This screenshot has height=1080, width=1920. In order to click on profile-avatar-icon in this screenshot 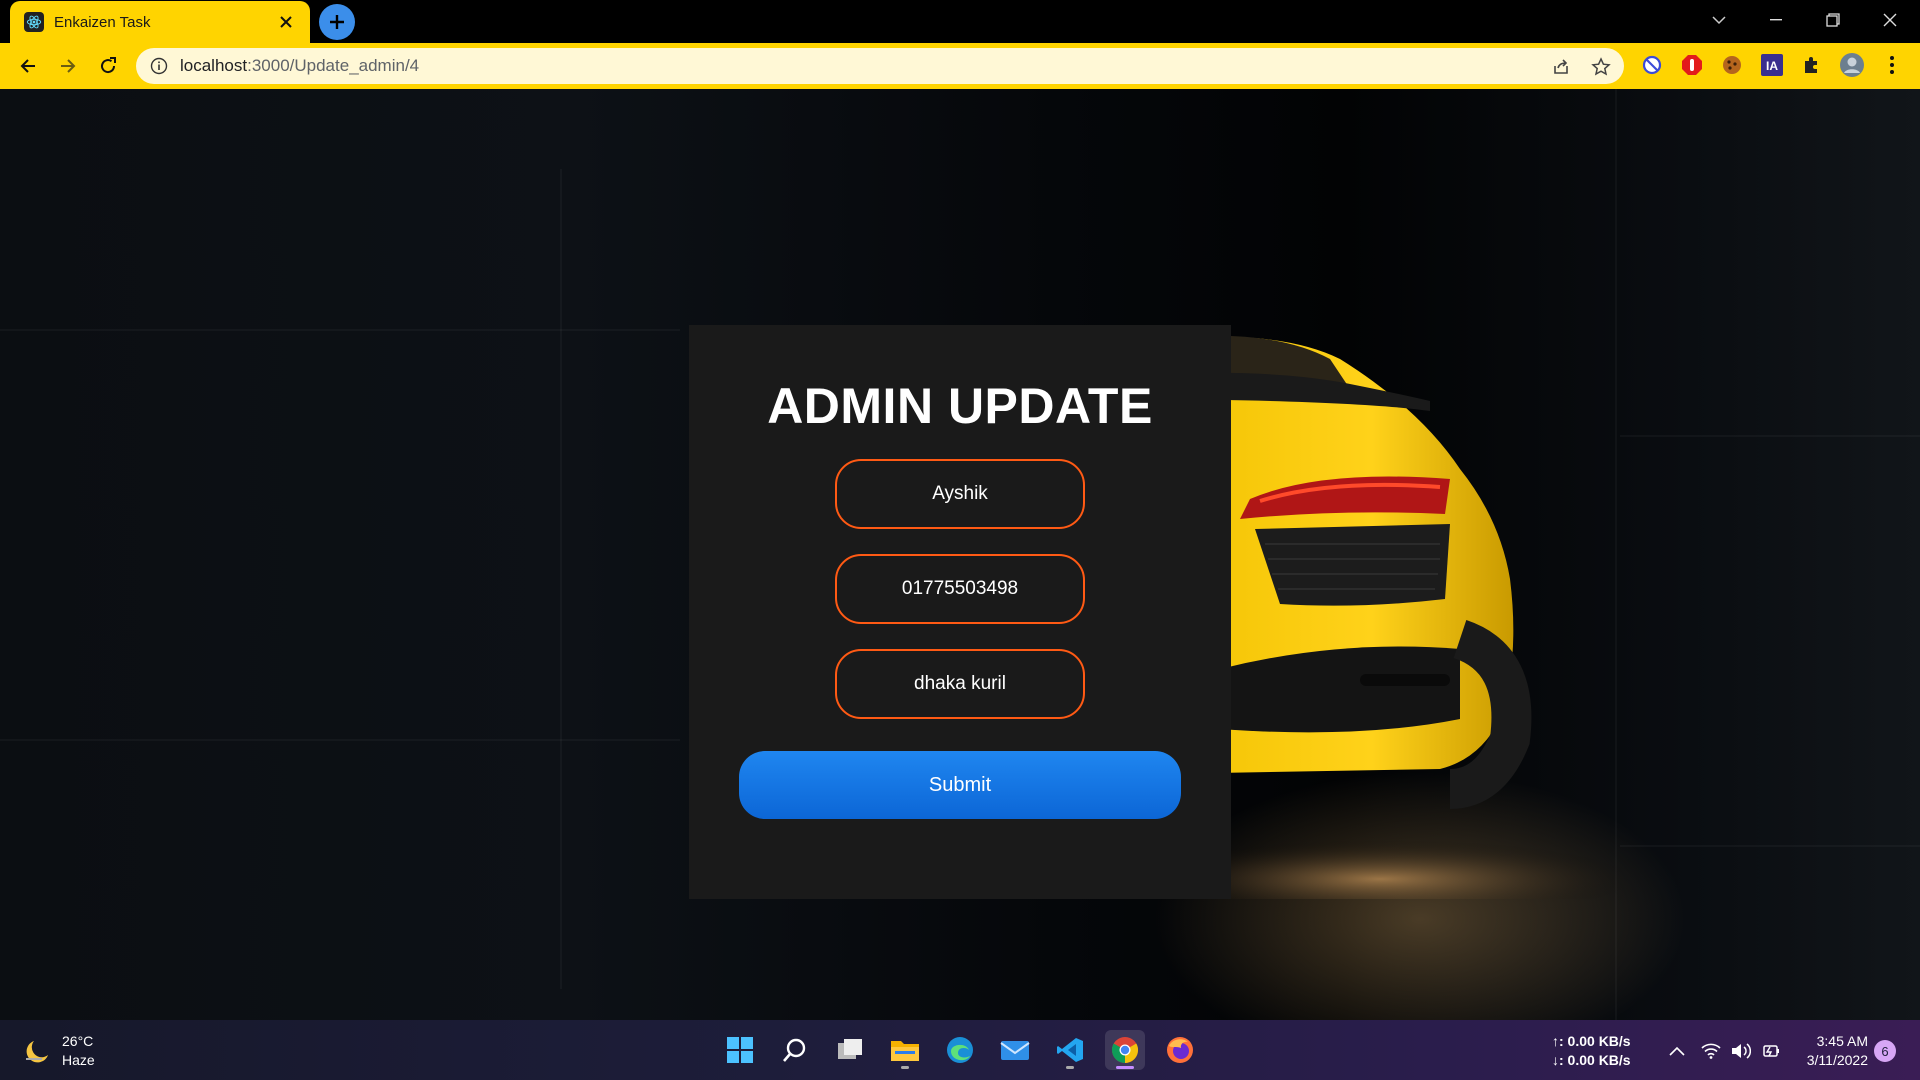, I will do `click(1852, 65)`.